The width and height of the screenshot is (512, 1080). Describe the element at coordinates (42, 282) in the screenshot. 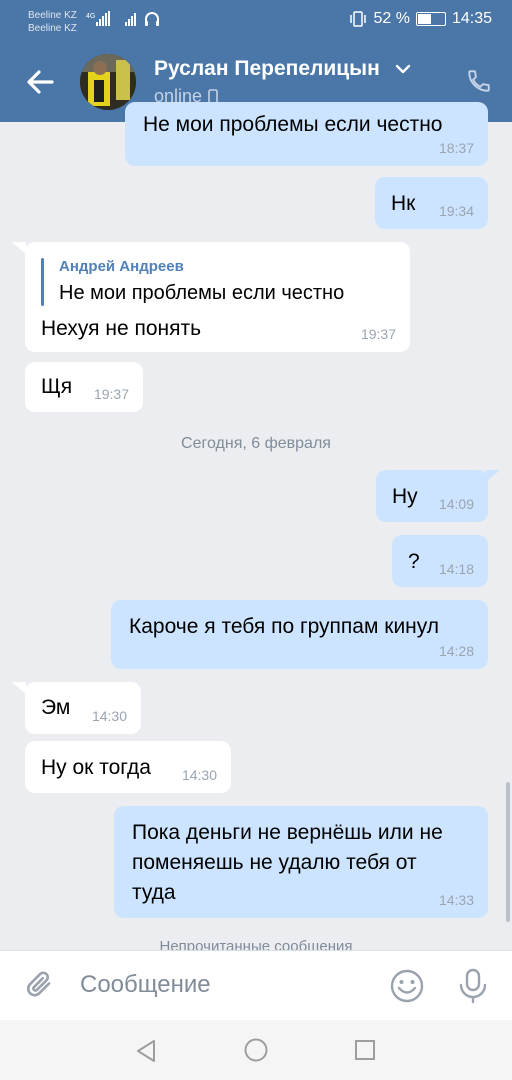

I see `reply-bar` at that location.